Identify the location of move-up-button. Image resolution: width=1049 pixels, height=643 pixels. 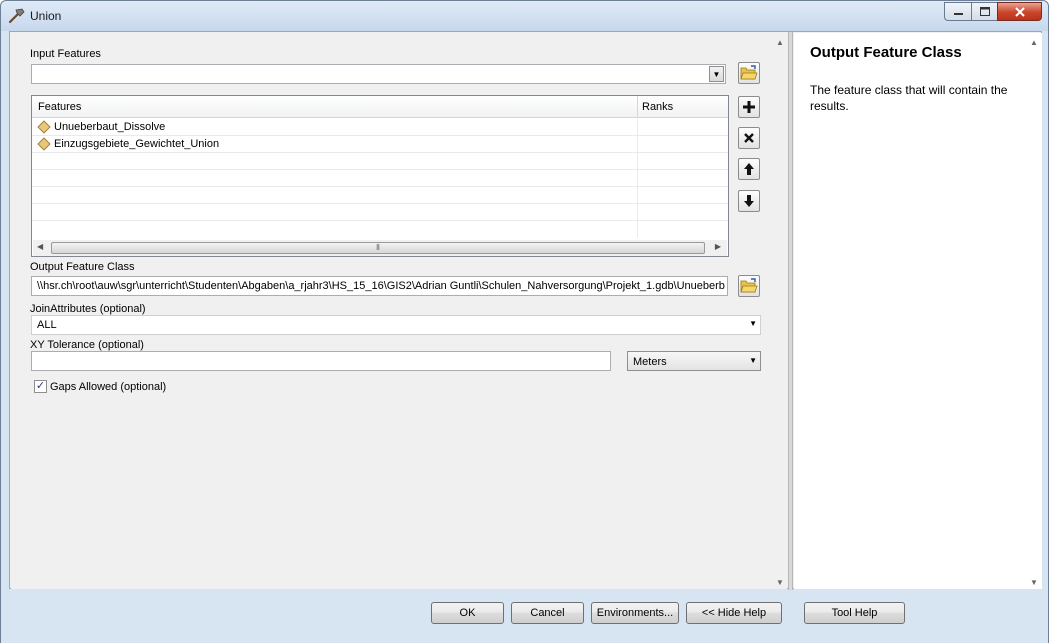
(749, 169).